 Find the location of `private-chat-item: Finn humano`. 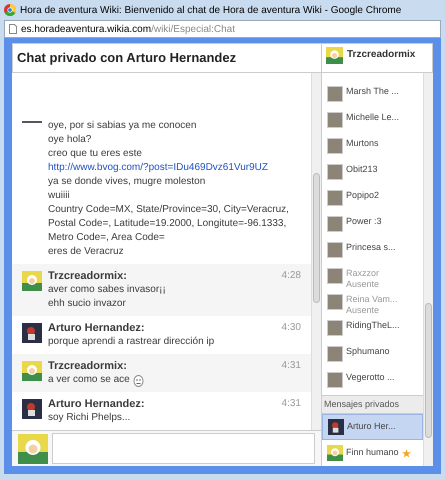

private-chat-item: Finn humano is located at coordinates (372, 453).